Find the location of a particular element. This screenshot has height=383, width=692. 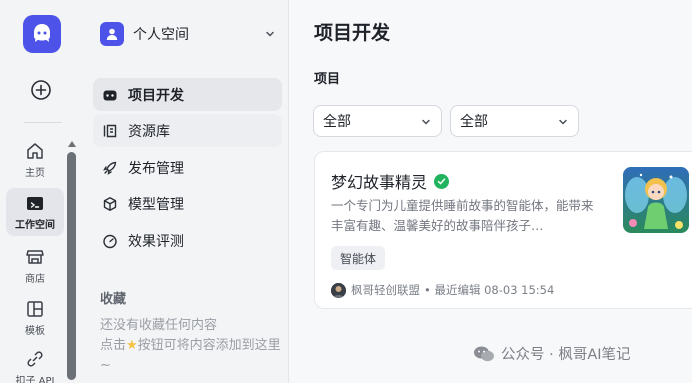

section-title: 项目 is located at coordinates (327, 79).